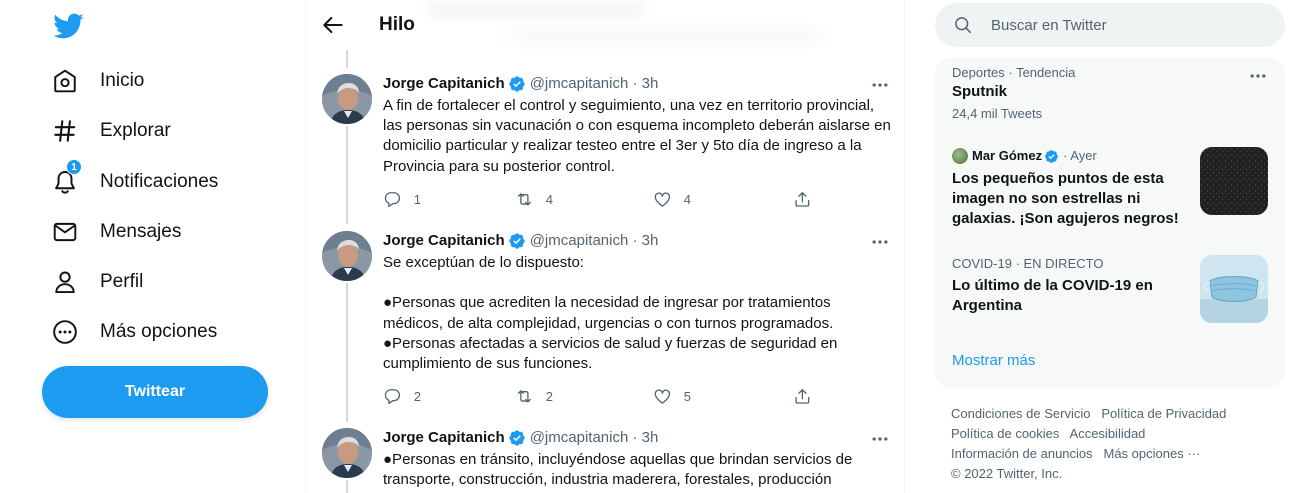  Describe the element at coordinates (65, 332) in the screenshot. I see `more-circle-icon` at that location.